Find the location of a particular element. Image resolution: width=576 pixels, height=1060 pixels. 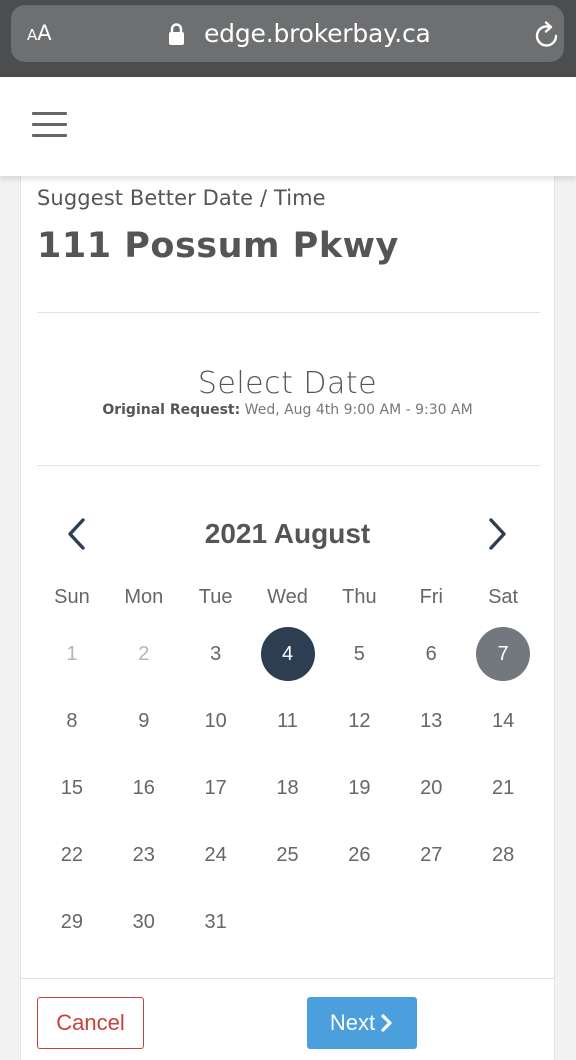

calendar-cell: 9 is located at coordinates (144, 727).